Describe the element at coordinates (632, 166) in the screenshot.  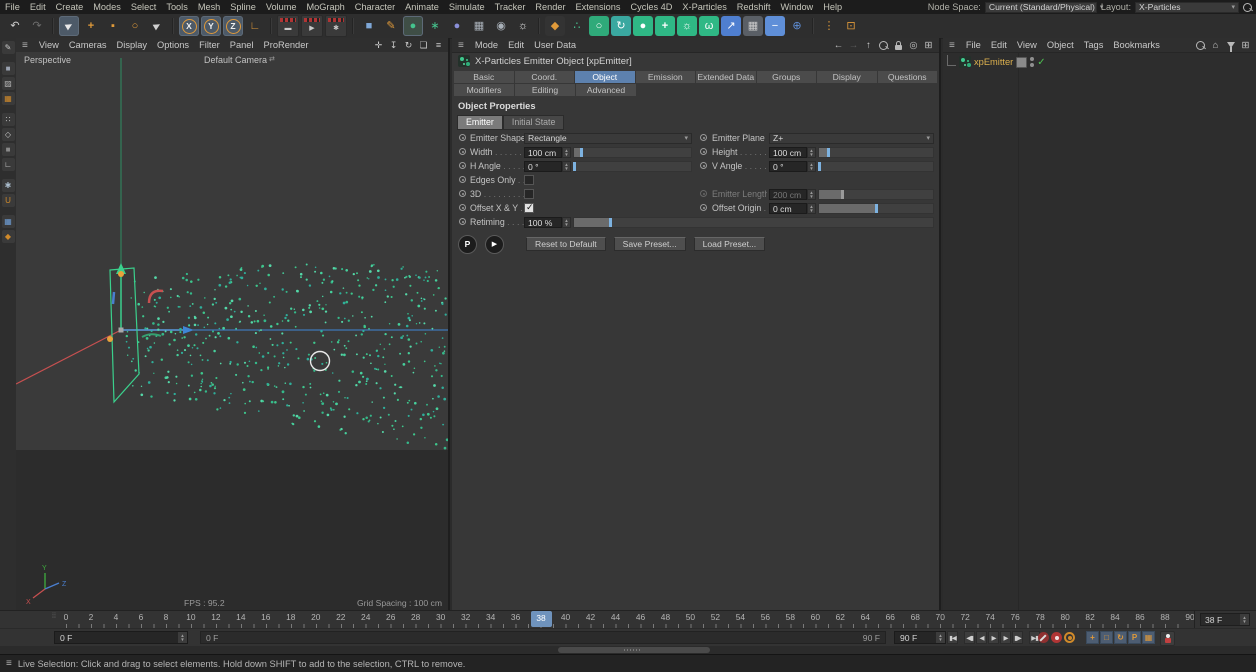
I see `h-angle-slider` at that location.